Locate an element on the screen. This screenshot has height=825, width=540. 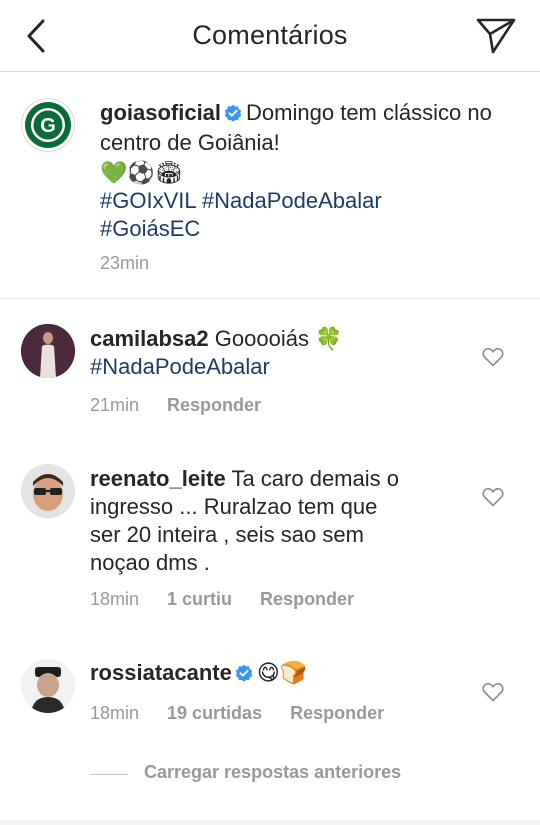
comment-body: Gooooiás 🍀 is located at coordinates (278, 338).